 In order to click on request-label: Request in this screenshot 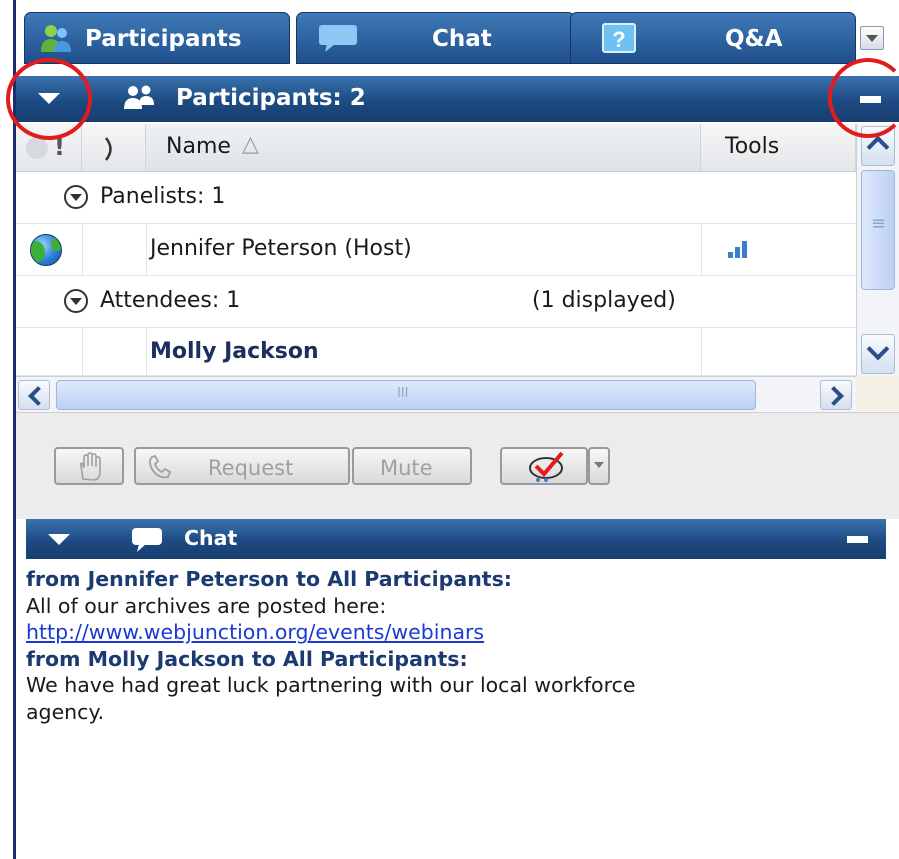, I will do `click(251, 468)`.